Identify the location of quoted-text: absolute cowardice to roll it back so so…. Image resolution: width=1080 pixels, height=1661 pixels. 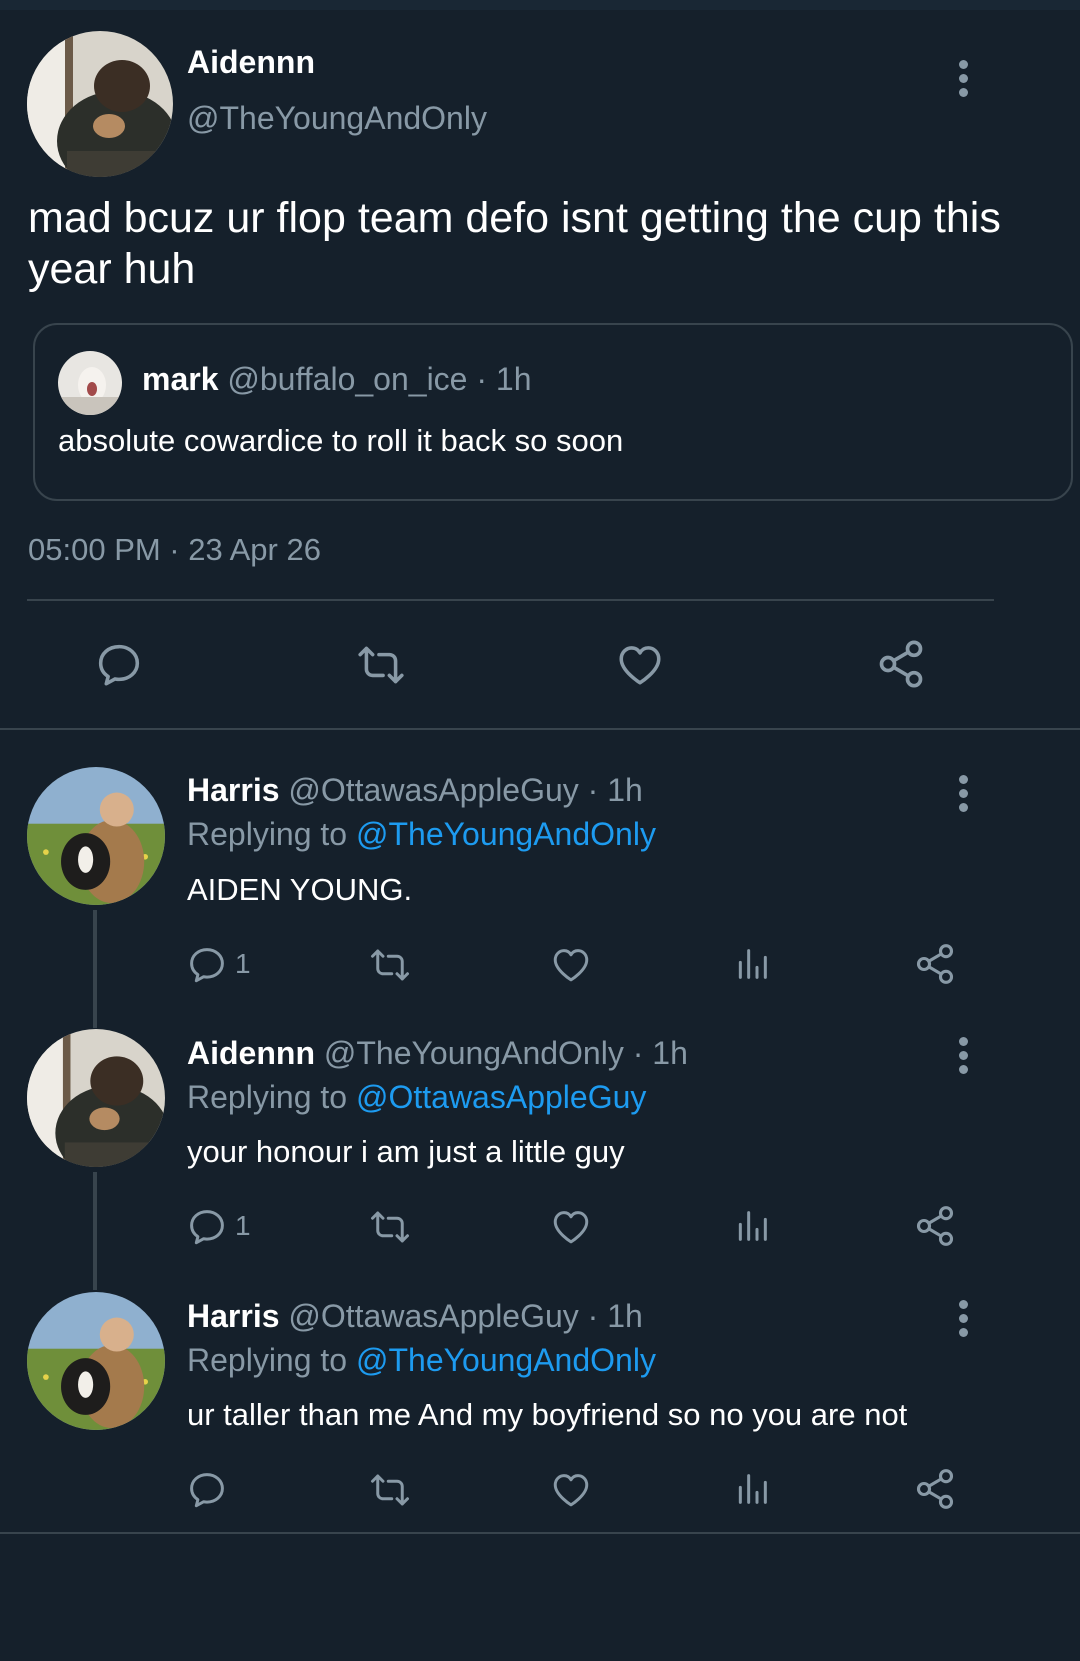
(341, 440).